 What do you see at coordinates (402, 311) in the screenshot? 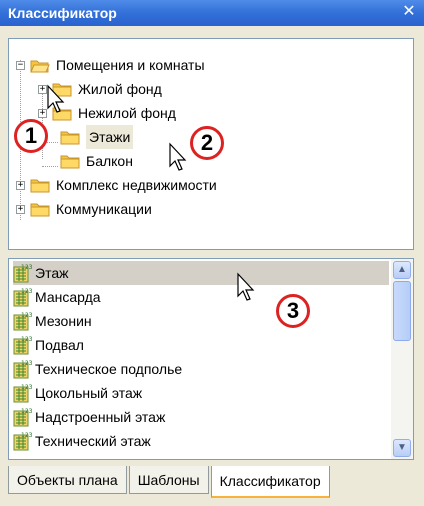
I see `scroll-thumb` at bounding box center [402, 311].